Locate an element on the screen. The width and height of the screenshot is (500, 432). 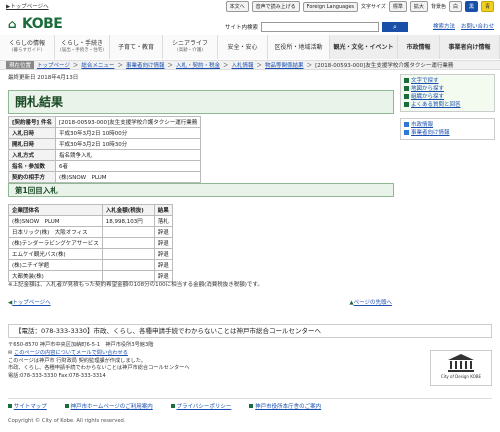
bg-white-button: 白 is located at coordinates (455, 6).